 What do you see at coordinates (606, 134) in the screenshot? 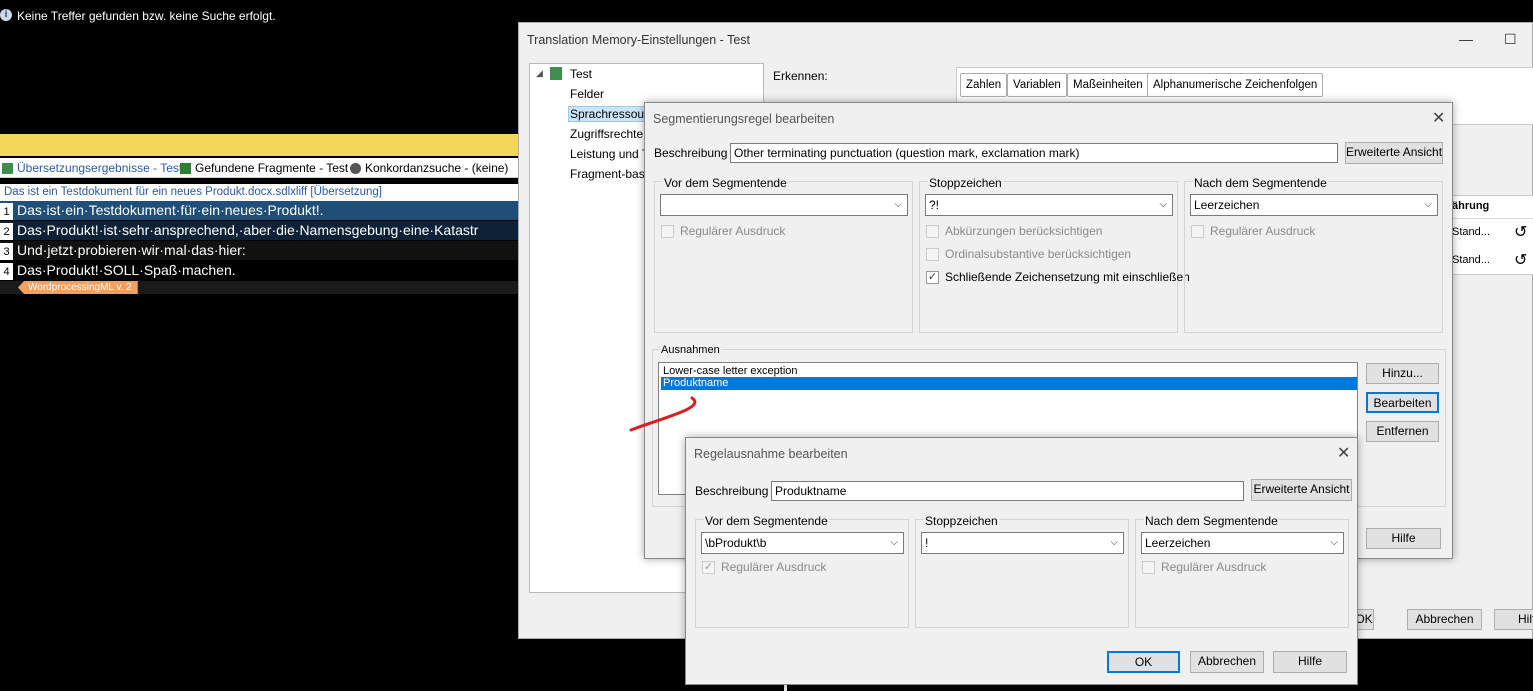
I see `tree-item-access-rights: Zugriffsrechte` at bounding box center [606, 134].